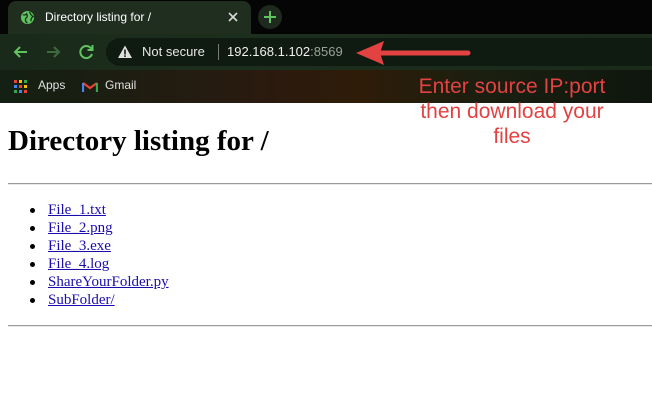  Describe the element at coordinates (233, 17) in the screenshot. I see `close-tab-icon` at that location.